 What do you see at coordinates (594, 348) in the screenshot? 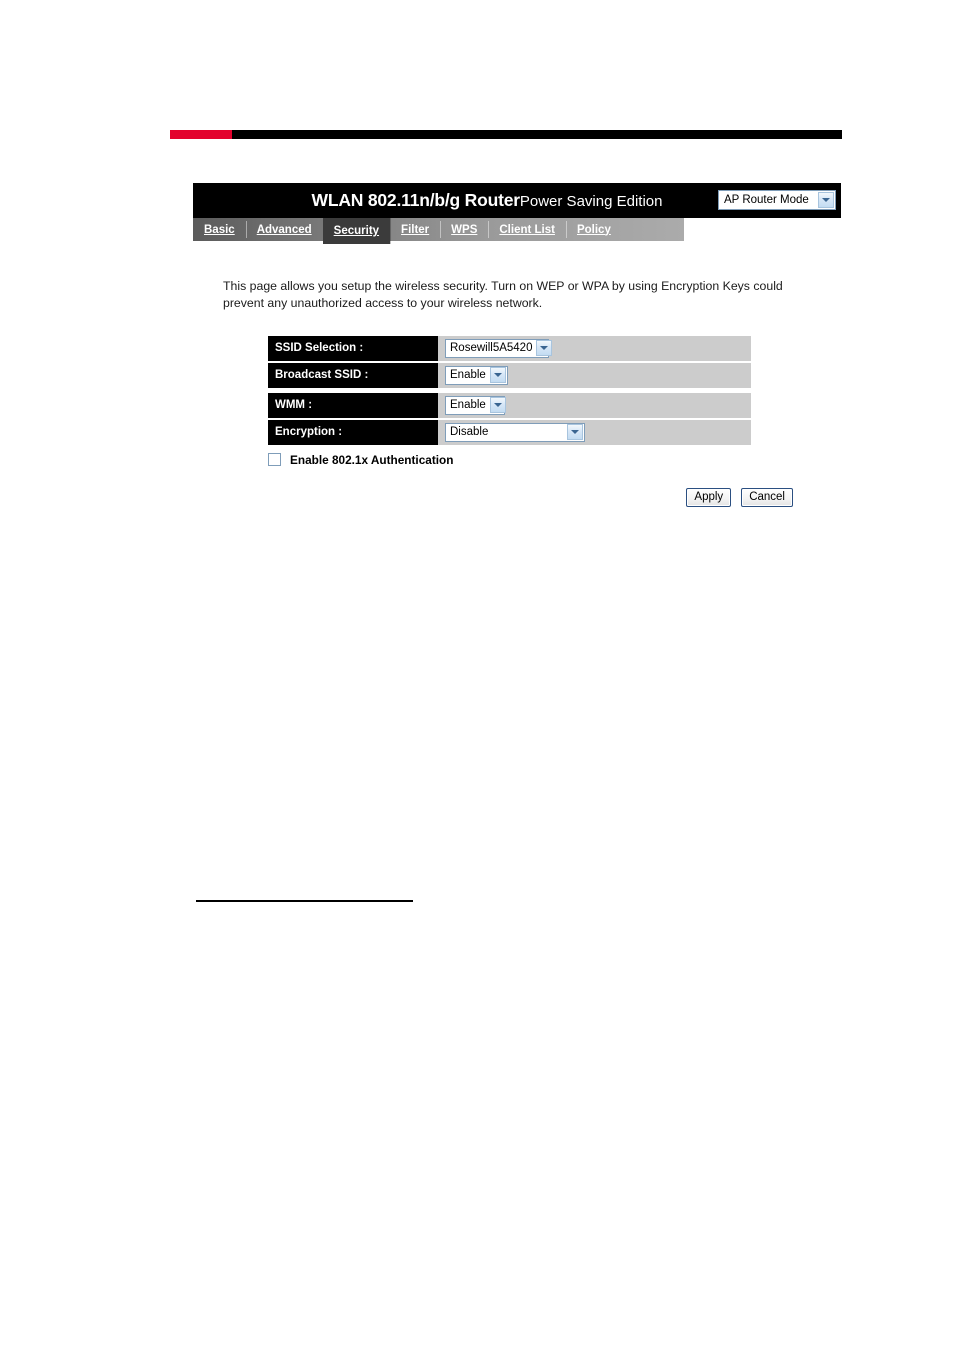
I see `ssid-selection-value-cell: Rosewill5A5420` at bounding box center [594, 348].